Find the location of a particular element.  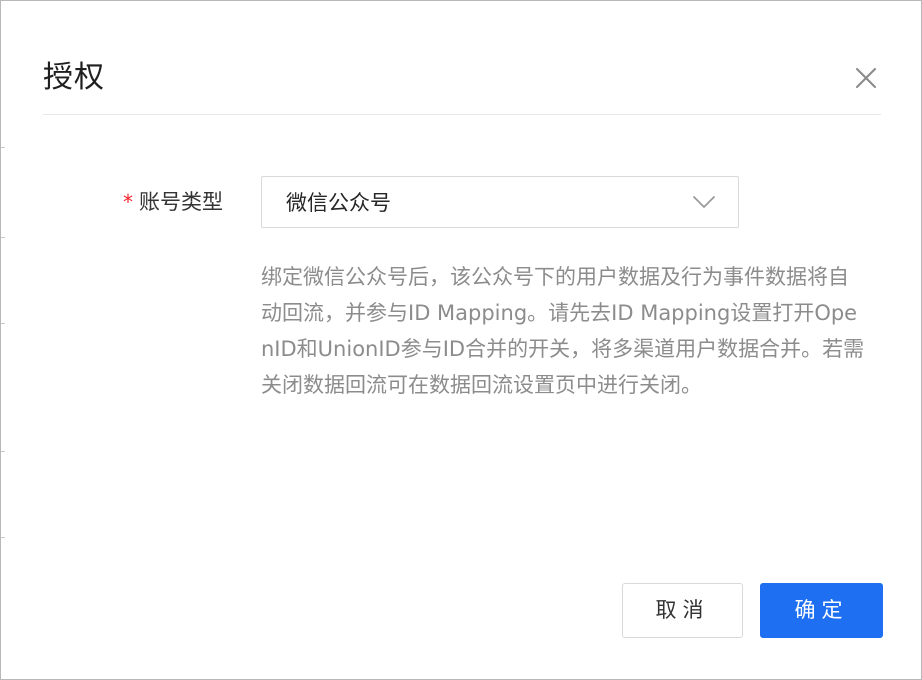

chevron-down-icon is located at coordinates (704, 202).